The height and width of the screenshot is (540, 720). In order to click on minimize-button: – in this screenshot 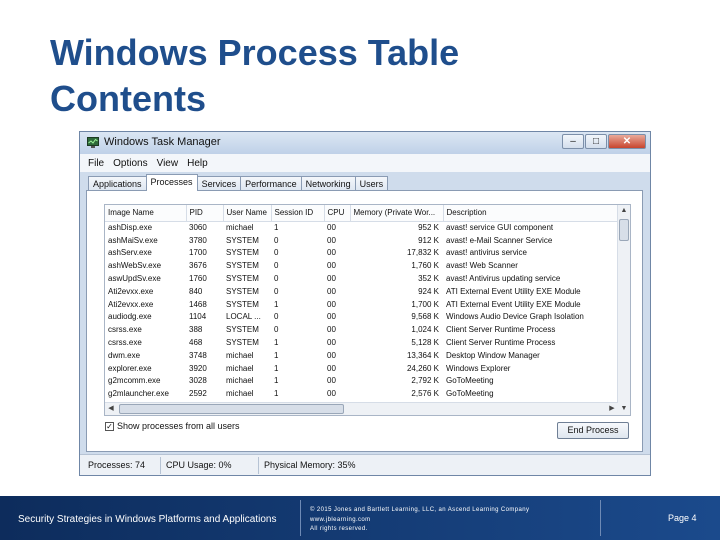, I will do `click(573, 141)`.